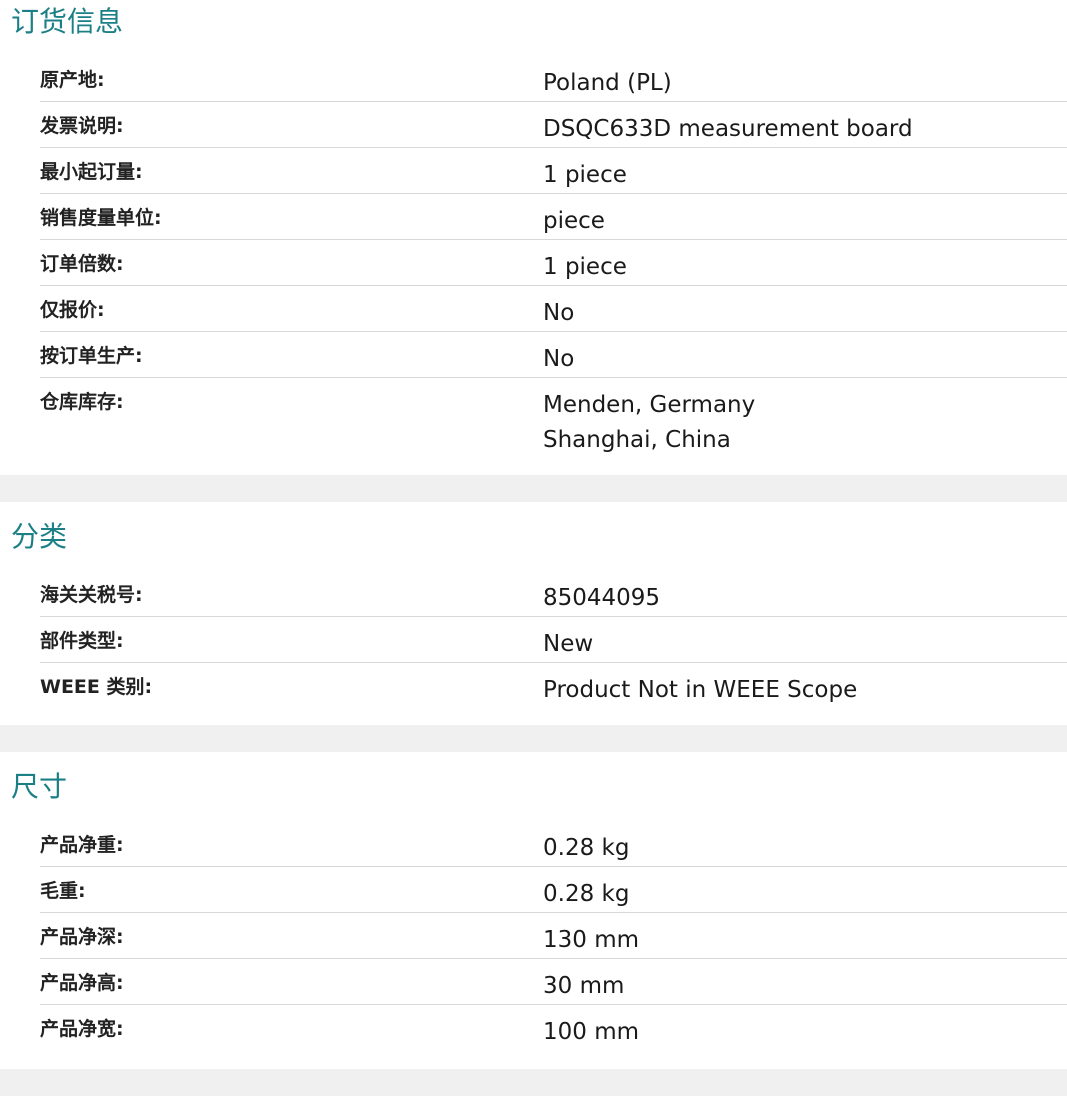 Image resolution: width=1067 pixels, height=1096 pixels. I want to click on row-value: 100 mm, so click(591, 1032).